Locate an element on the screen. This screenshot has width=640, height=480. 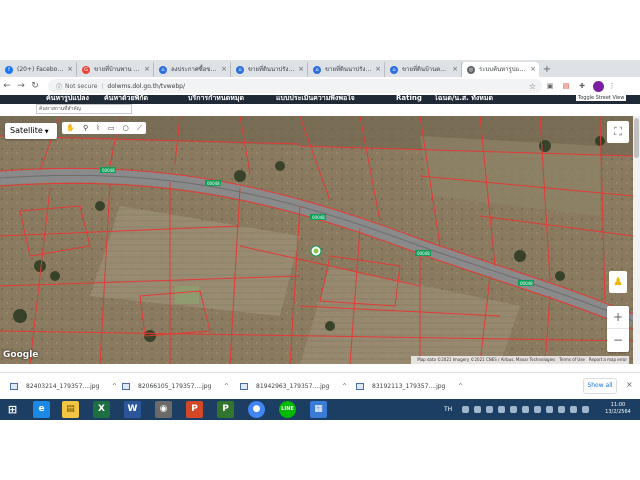
marker-icon: ⚲ is located at coordinates (85, 128).